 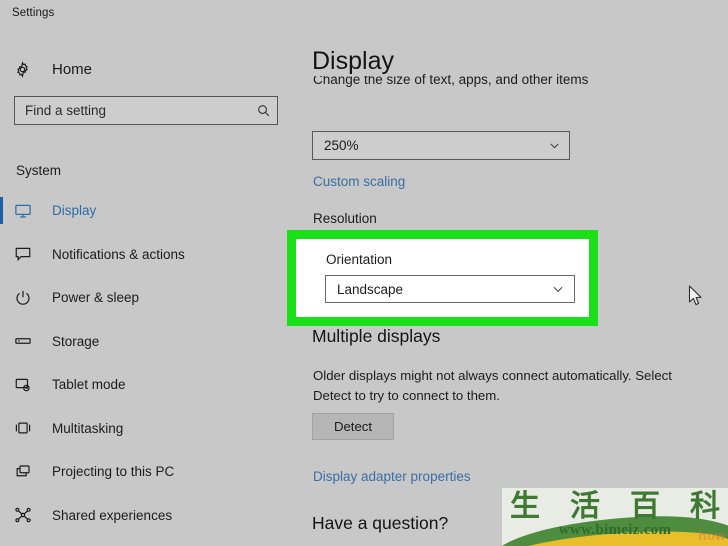 I want to click on orientation-section: Orientation Landscape, so click(x=442, y=278).